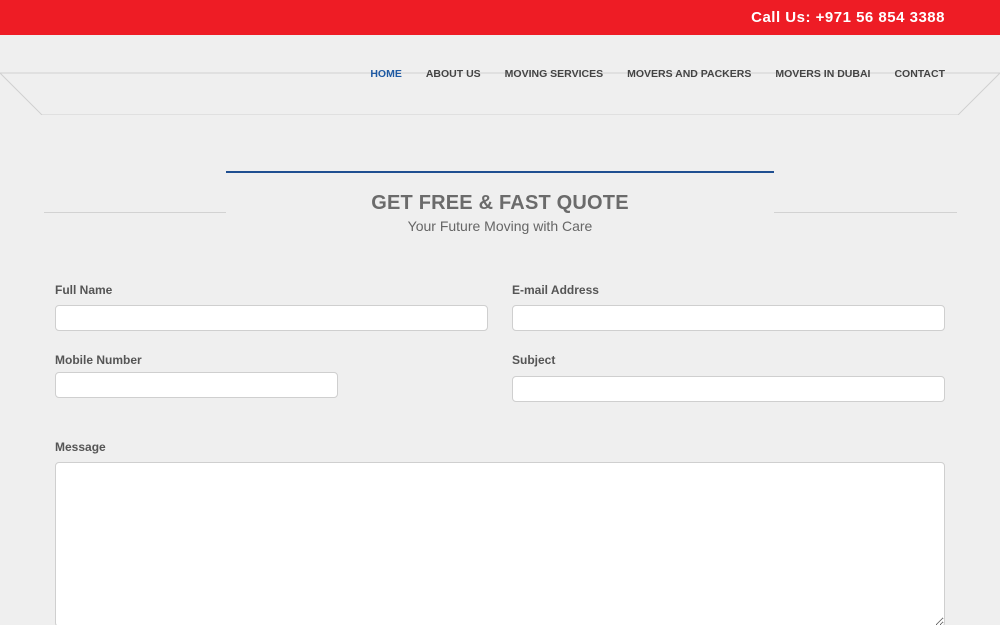 The width and height of the screenshot is (1000, 625). Describe the element at coordinates (500, 172) in the screenshot. I see `heading-accent-line` at that location.